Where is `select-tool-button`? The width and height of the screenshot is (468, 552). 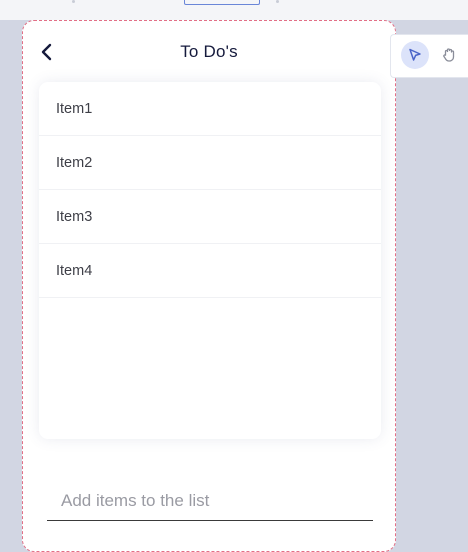
select-tool-button is located at coordinates (415, 55).